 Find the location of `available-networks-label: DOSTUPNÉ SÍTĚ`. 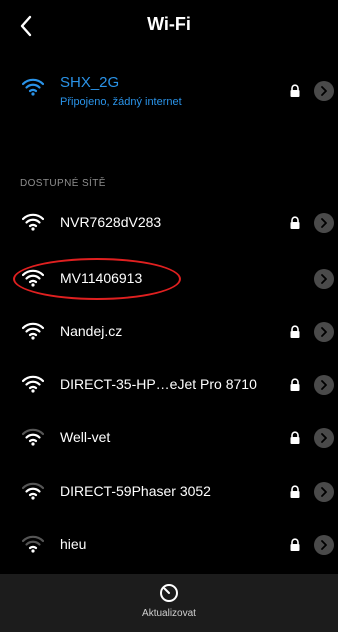

available-networks-label: DOSTUPNÉ SÍTĚ is located at coordinates (63, 183).